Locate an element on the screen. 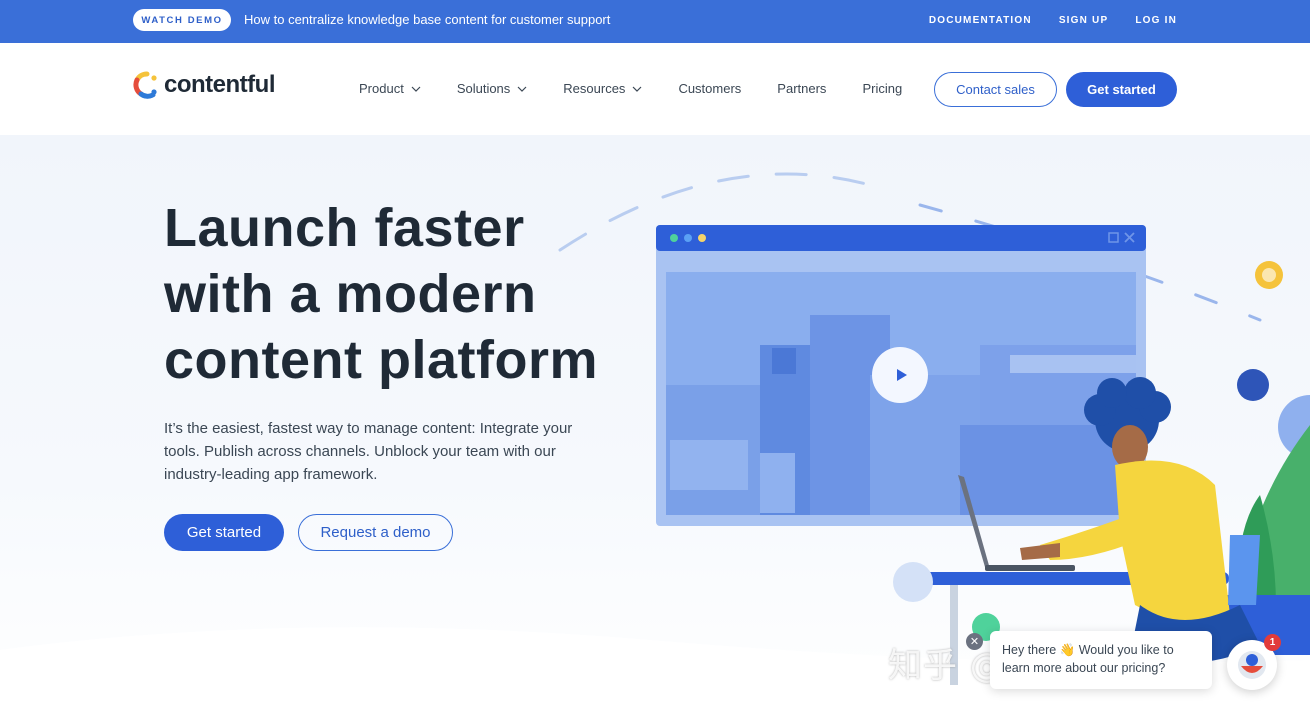 The width and height of the screenshot is (1310, 715). log-in-link: LOG IN is located at coordinates (1156, 20).